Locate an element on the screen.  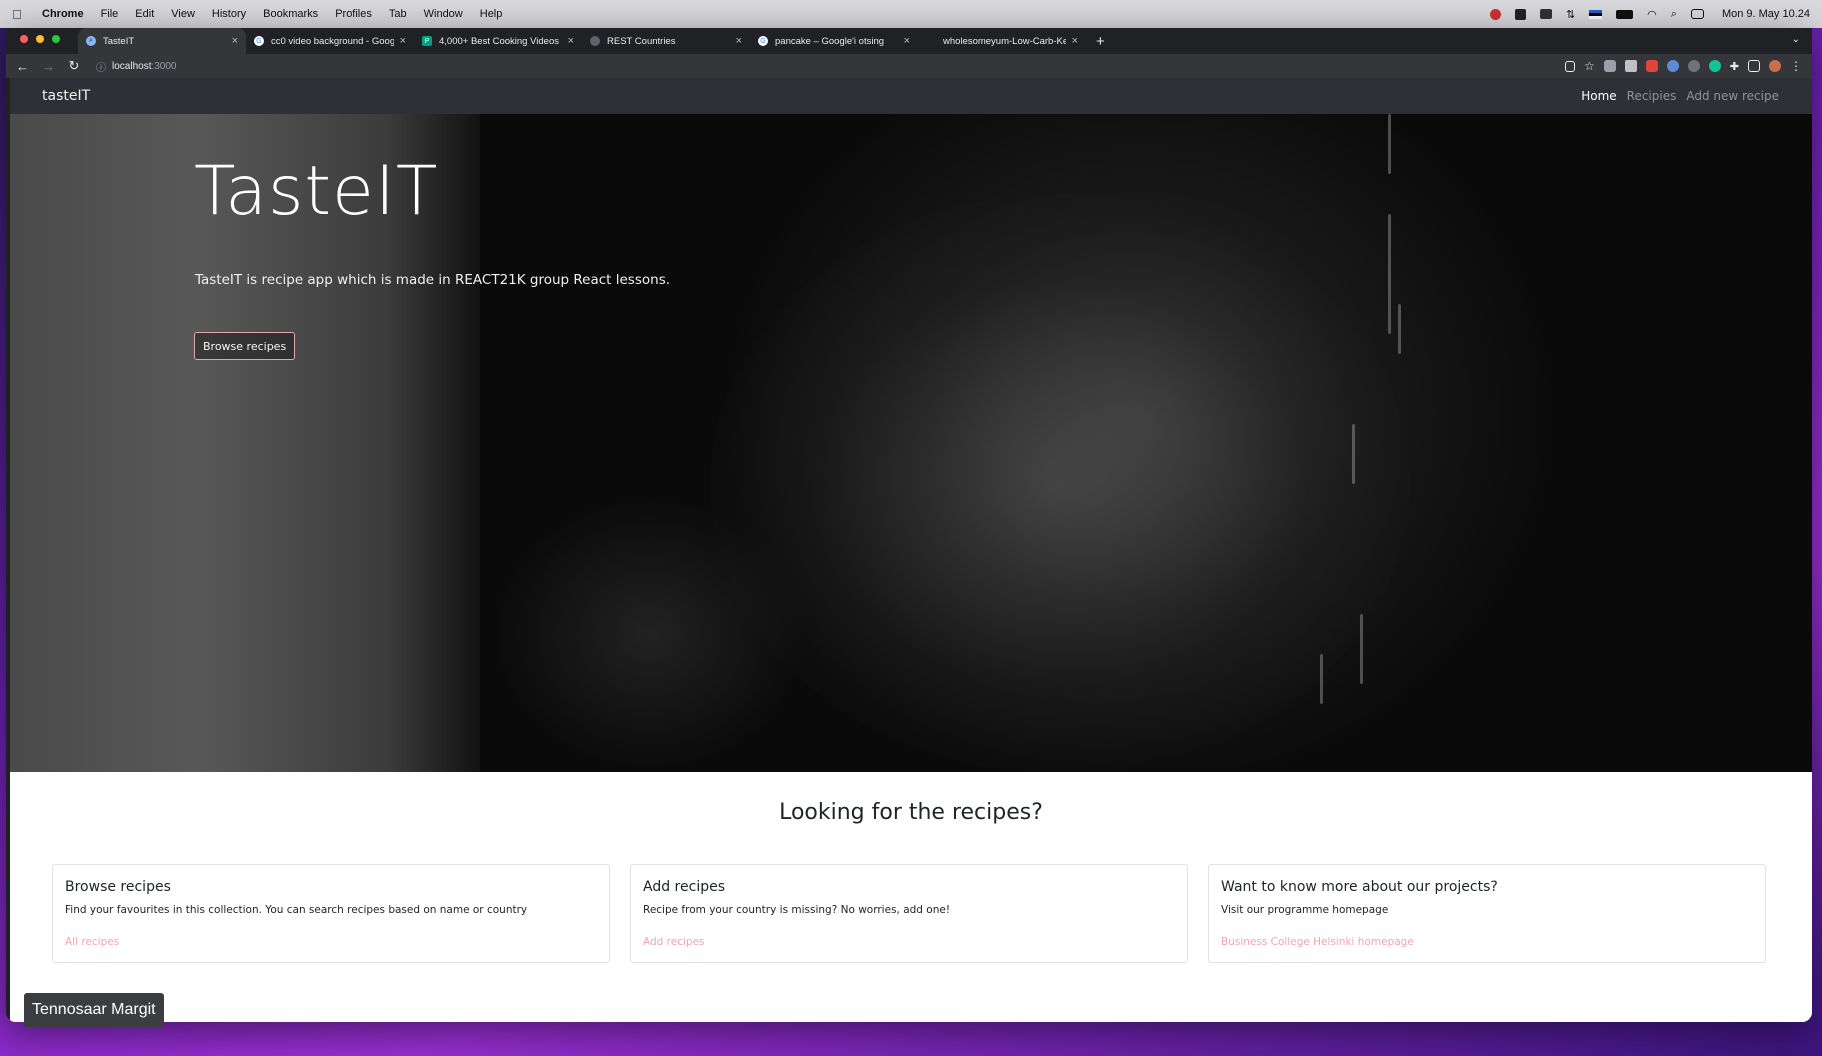
extensions-bar: ☆ ✚ ⋮ is located at coordinates (1683, 66).